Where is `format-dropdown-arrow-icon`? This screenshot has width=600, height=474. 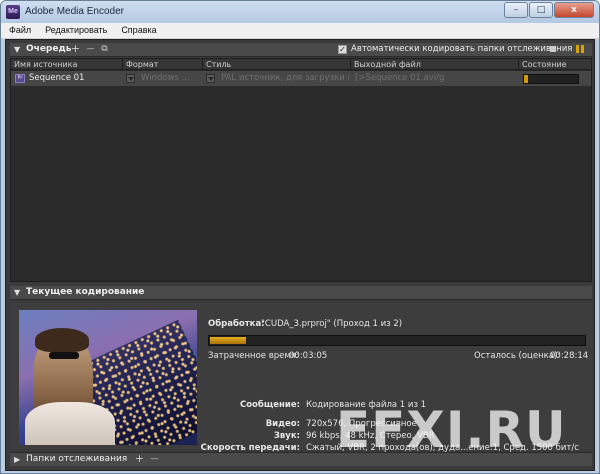 format-dropdown-arrow-icon is located at coordinates (130, 78).